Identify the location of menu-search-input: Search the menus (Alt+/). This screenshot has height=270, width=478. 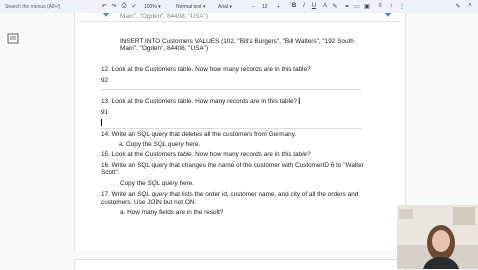
(50, 6).